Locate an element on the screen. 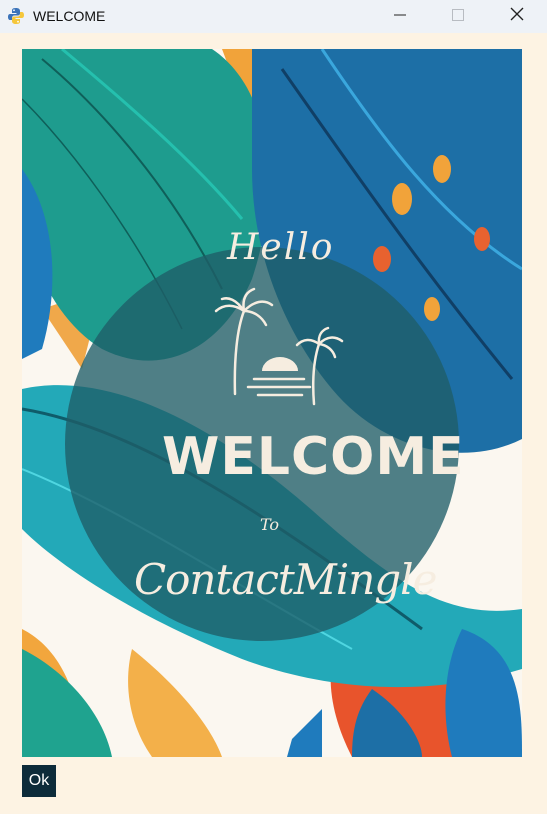  ok-button: Ok is located at coordinates (39, 781).